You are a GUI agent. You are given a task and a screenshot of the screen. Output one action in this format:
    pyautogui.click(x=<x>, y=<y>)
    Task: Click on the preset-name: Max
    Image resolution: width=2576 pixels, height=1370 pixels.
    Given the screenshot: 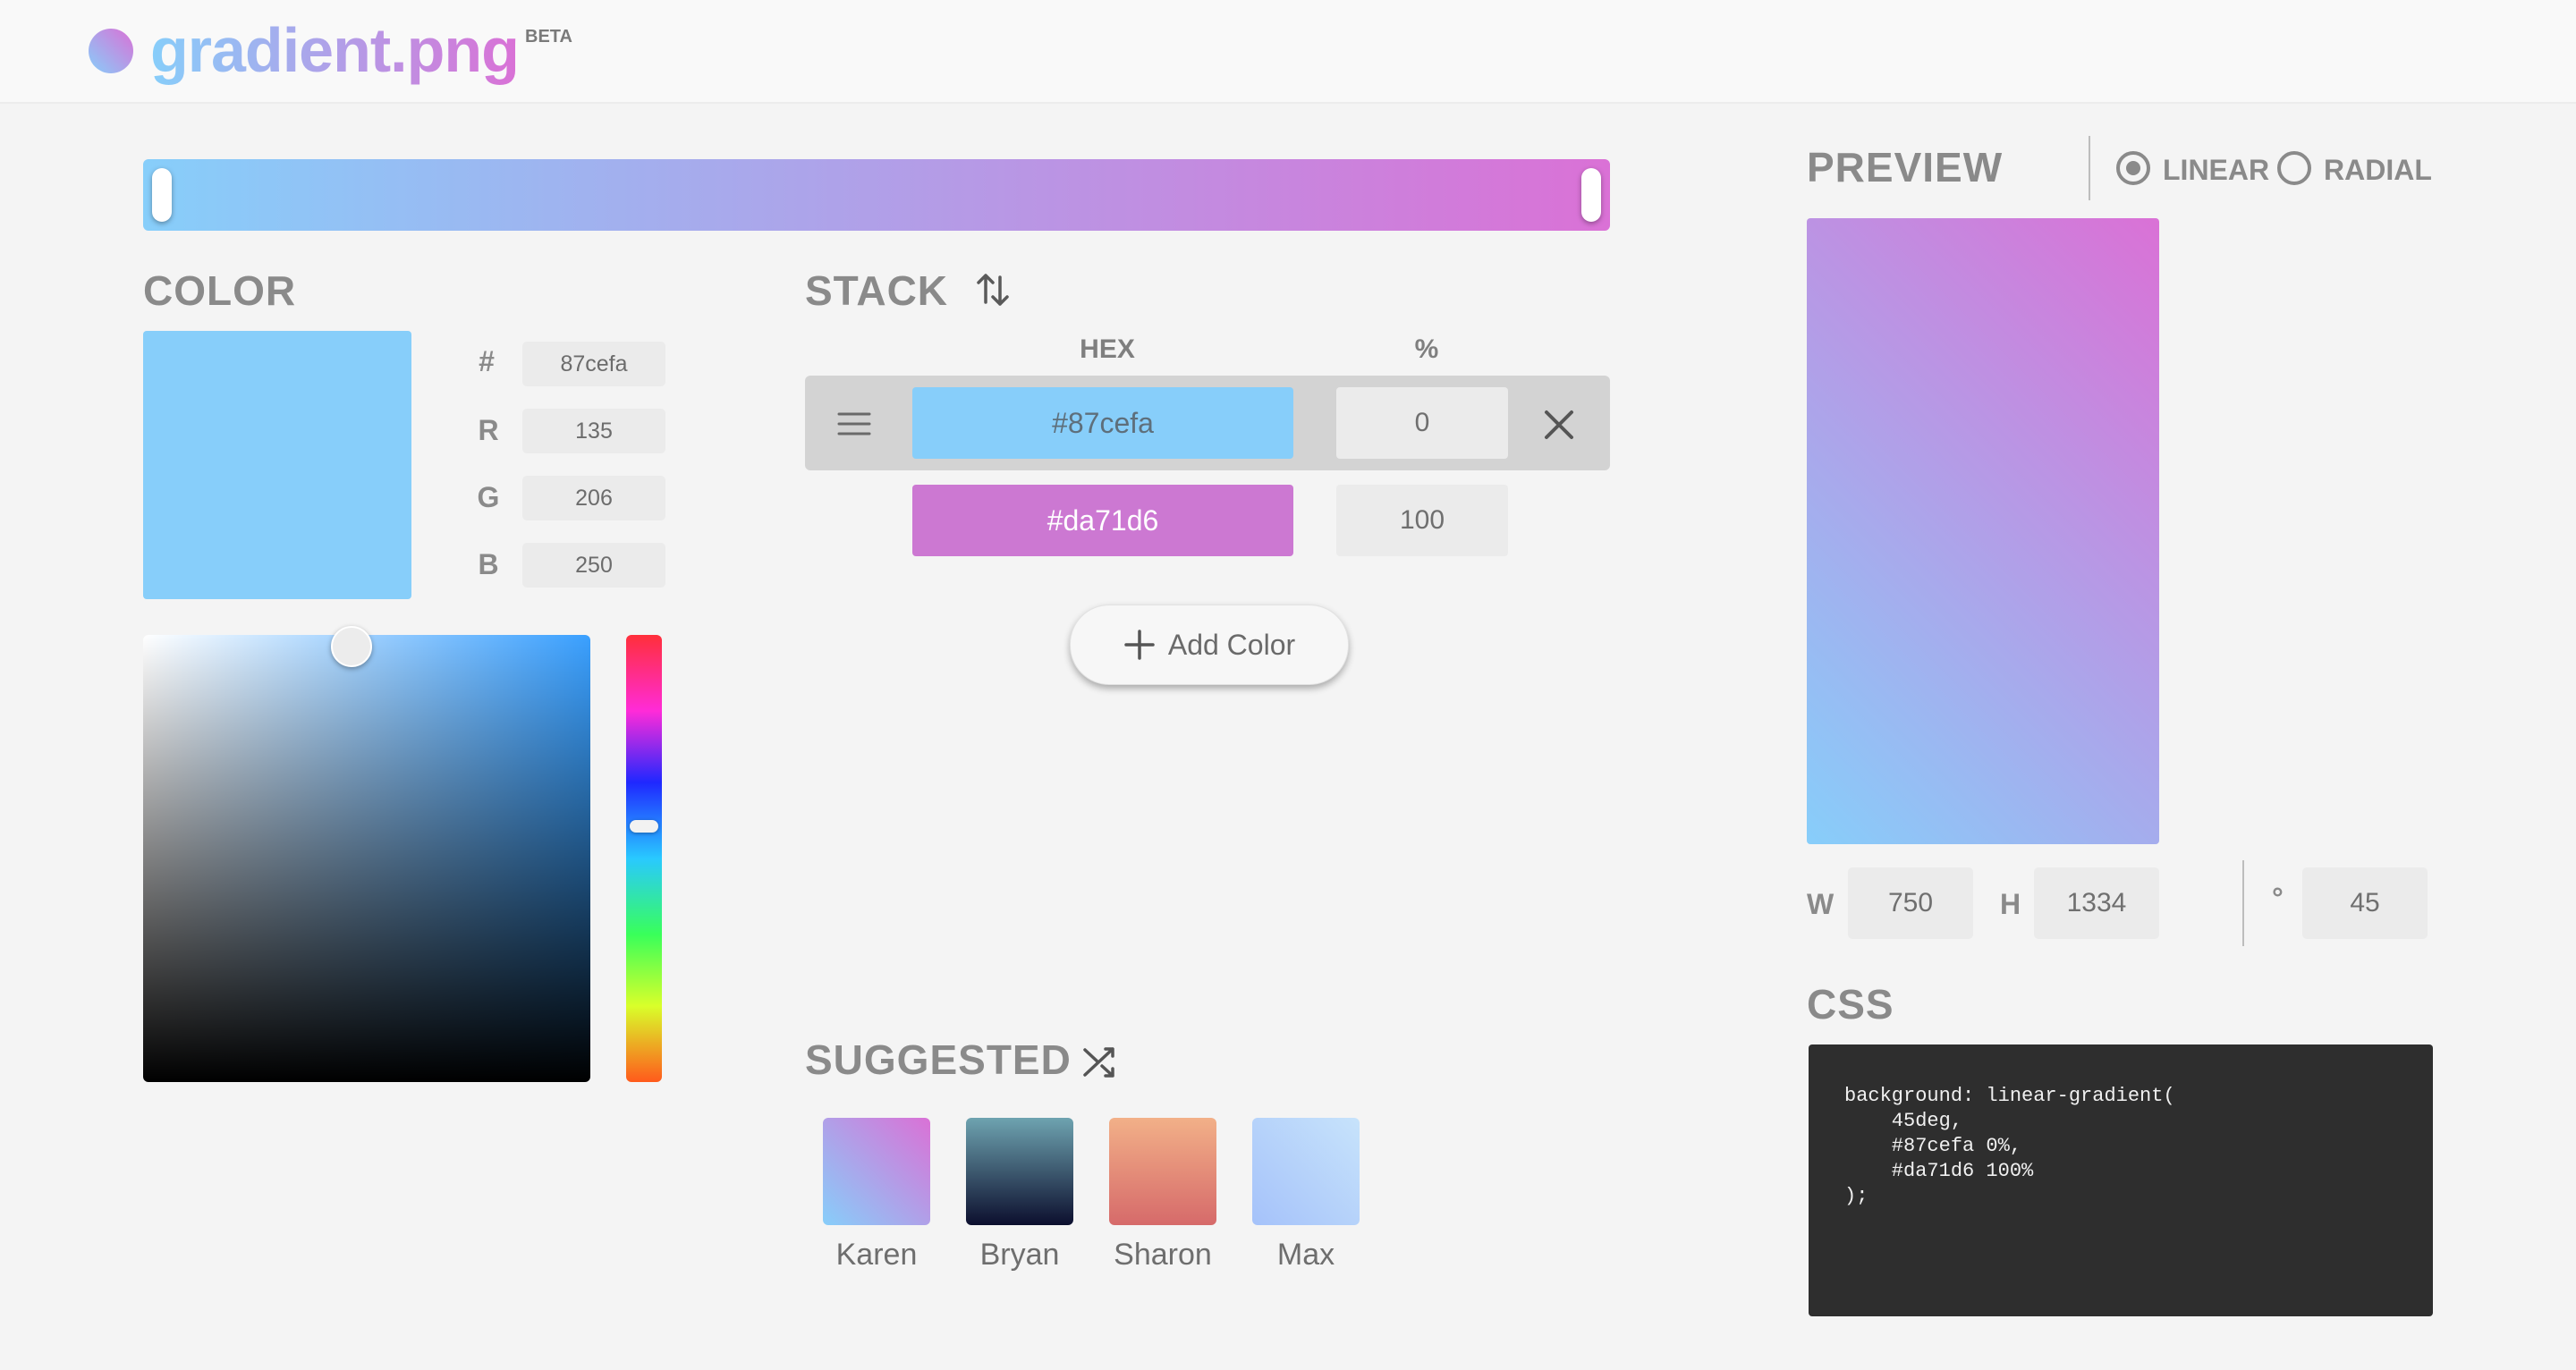 What is the action you would take?
    pyautogui.click(x=1305, y=1255)
    